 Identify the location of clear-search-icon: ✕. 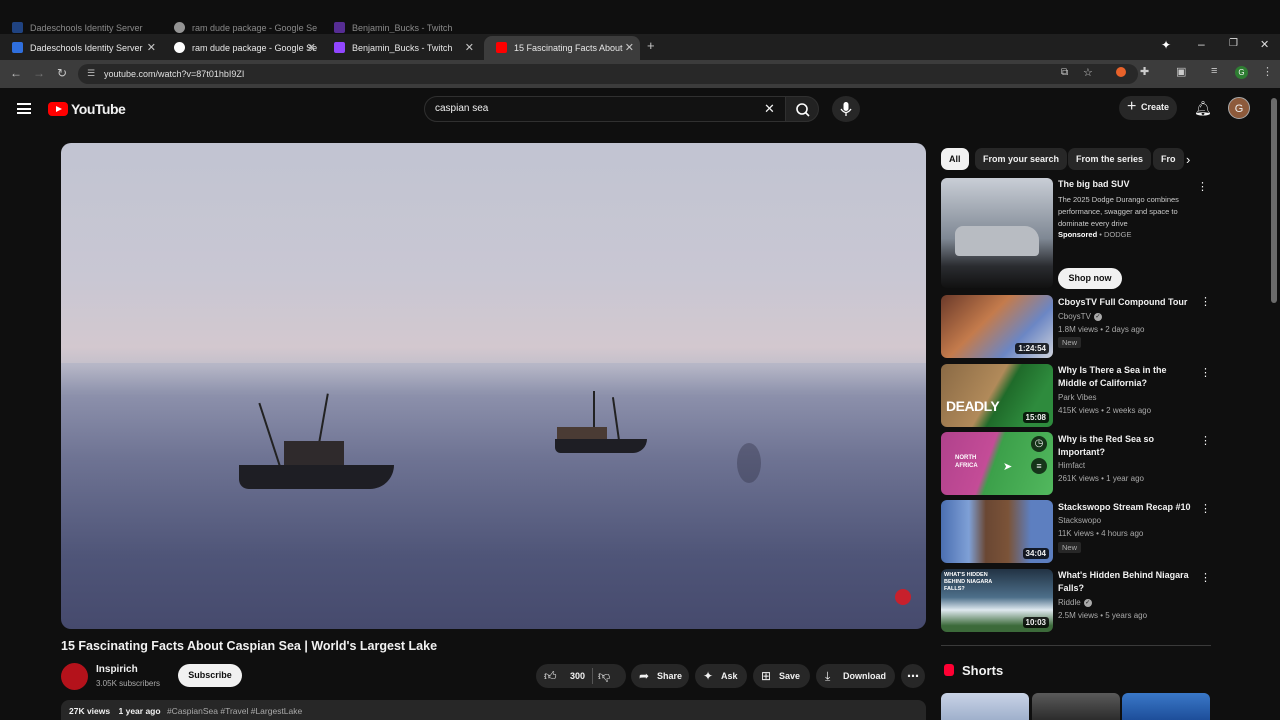
(769, 109).